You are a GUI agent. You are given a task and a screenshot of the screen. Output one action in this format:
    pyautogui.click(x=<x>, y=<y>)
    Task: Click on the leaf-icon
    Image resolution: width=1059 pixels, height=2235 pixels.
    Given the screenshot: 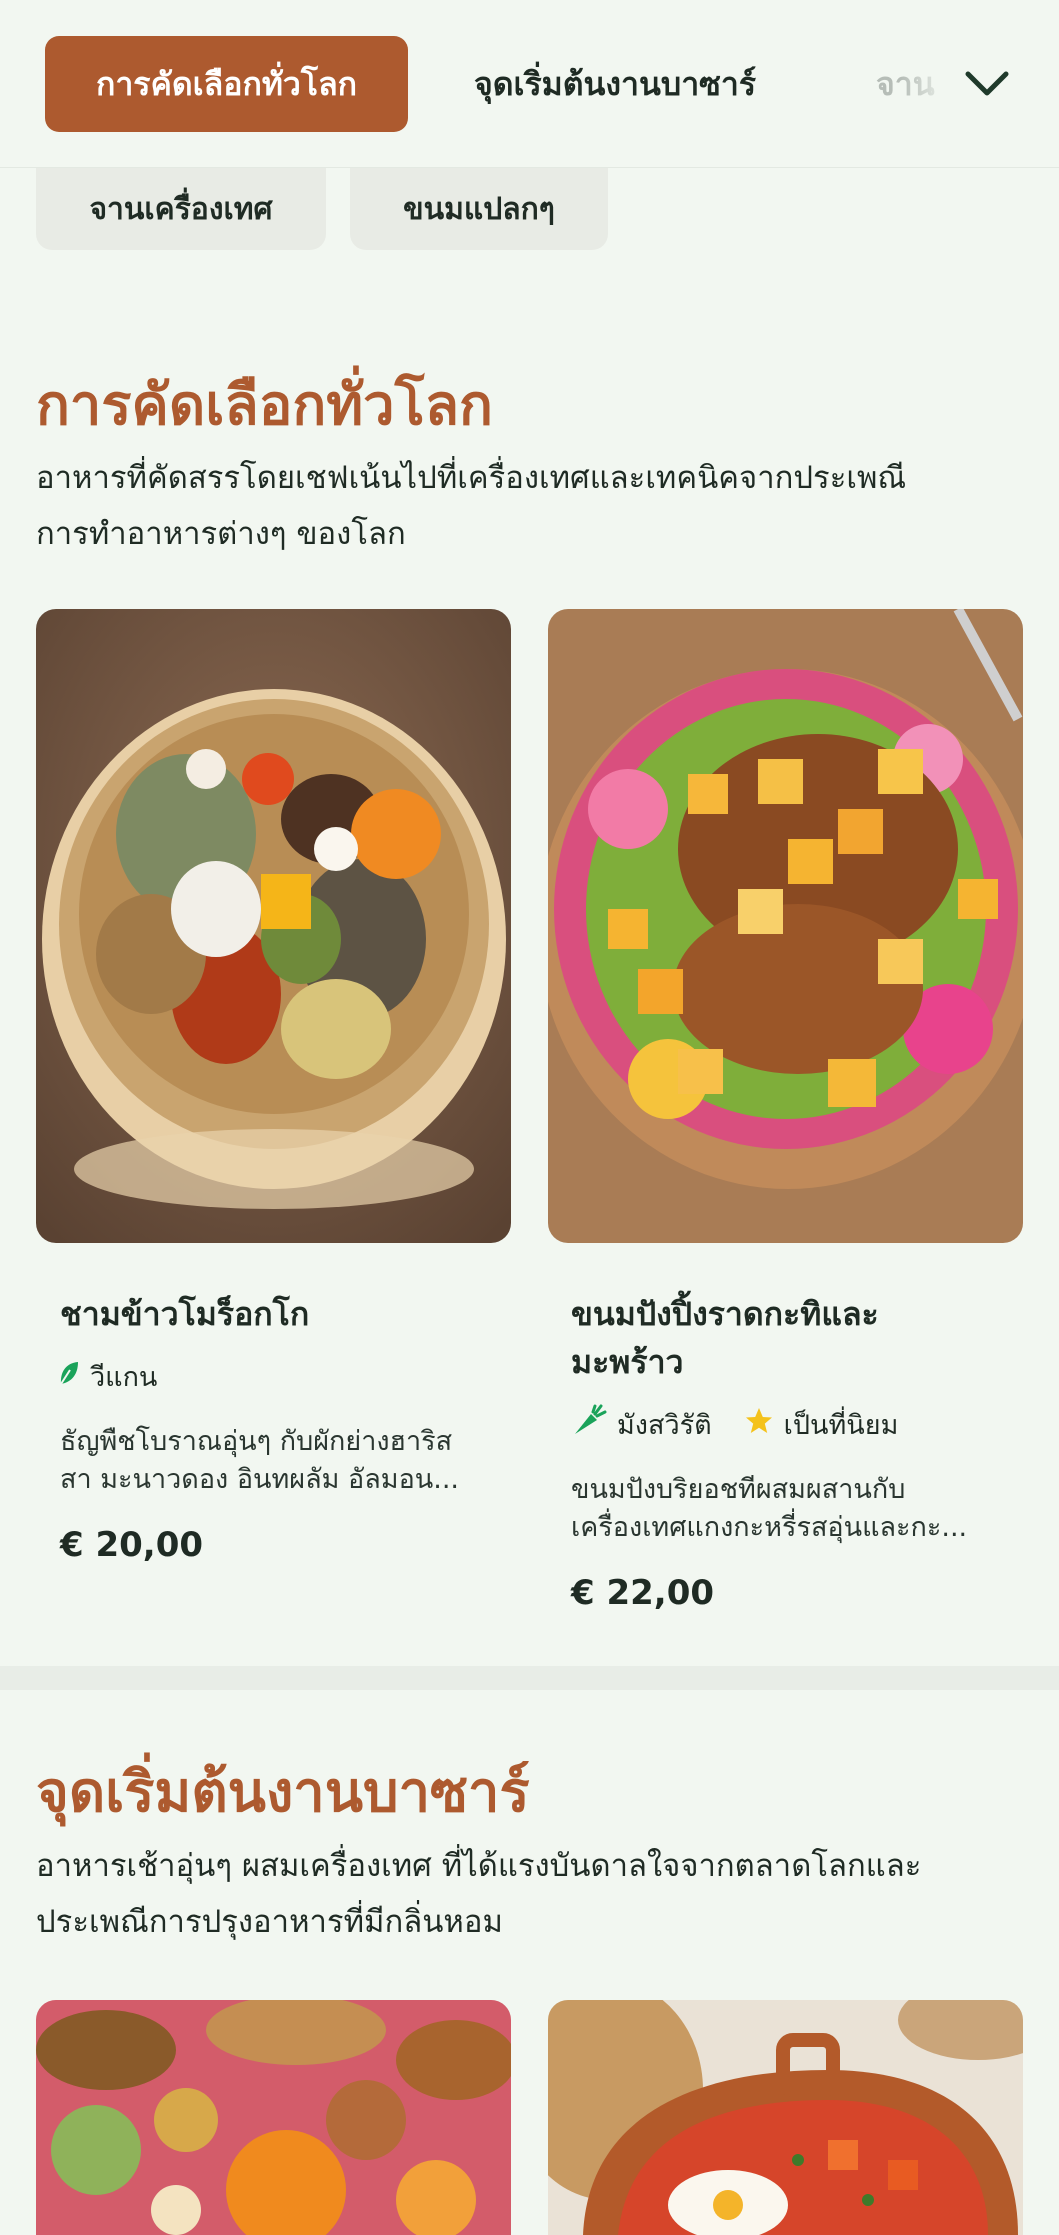 What is the action you would take?
    pyautogui.click(x=69, y=1376)
    